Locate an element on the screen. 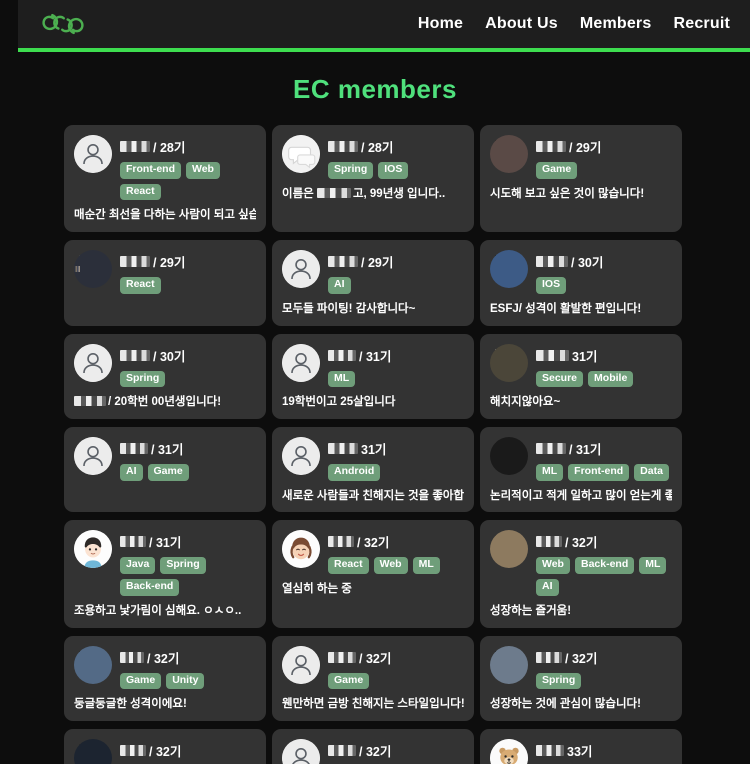 This screenshot has height=764, width=750. member-card: / 32기 Web Back-end ML AI 성장하는 즐거움! is located at coordinates (581, 574).